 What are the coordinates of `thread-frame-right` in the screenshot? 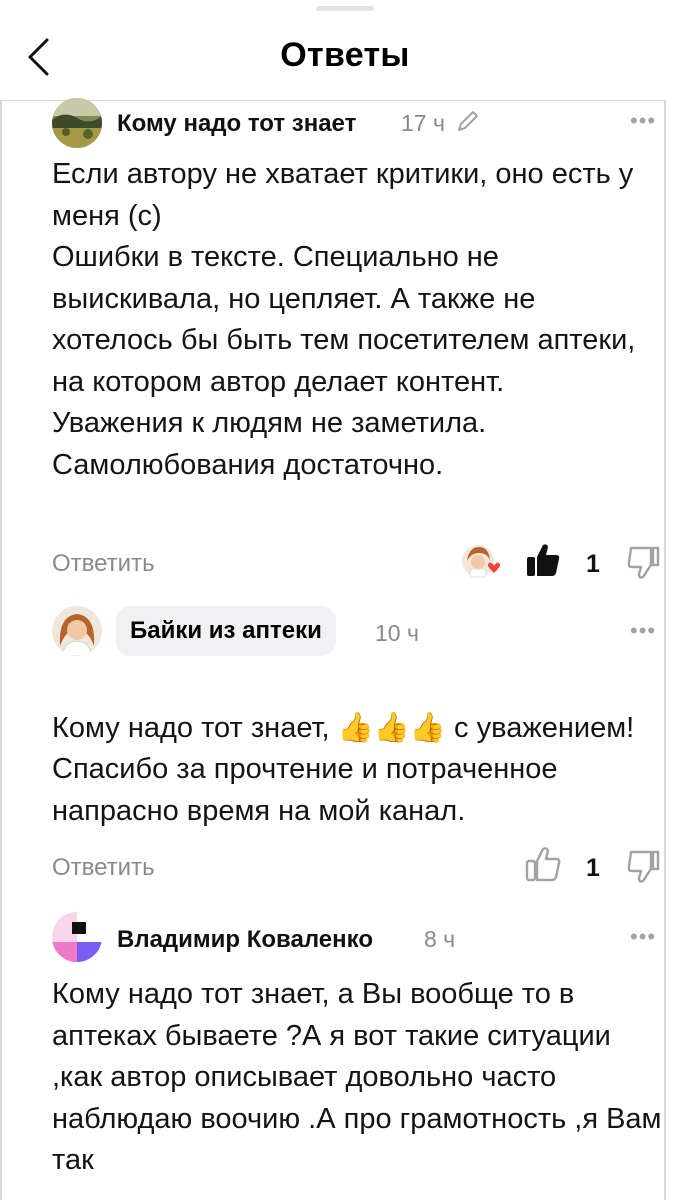 It's located at (665, 650).